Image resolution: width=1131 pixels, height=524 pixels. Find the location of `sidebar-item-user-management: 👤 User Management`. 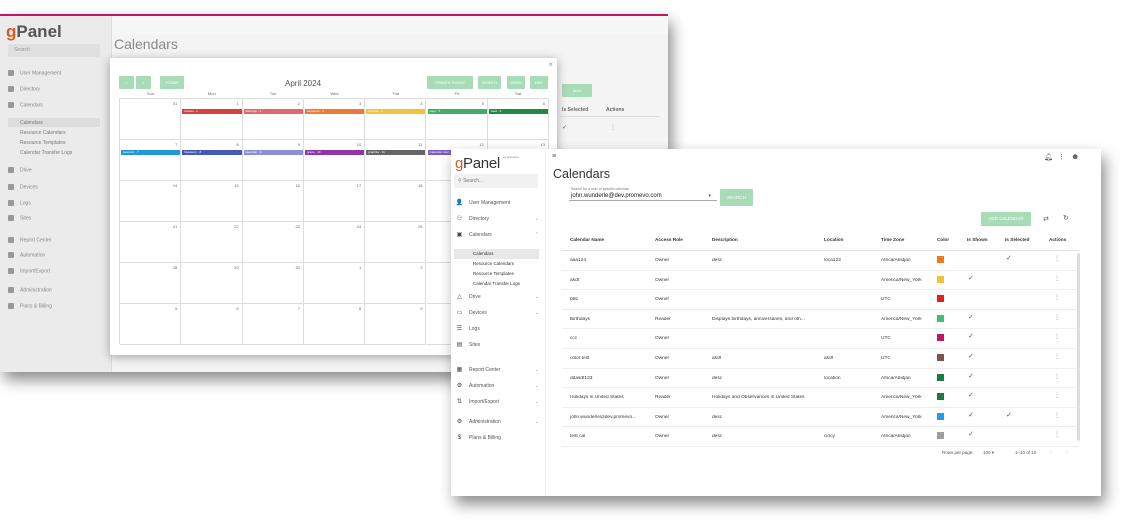

sidebar-item-user-management: 👤 User Management is located at coordinates (498, 203).